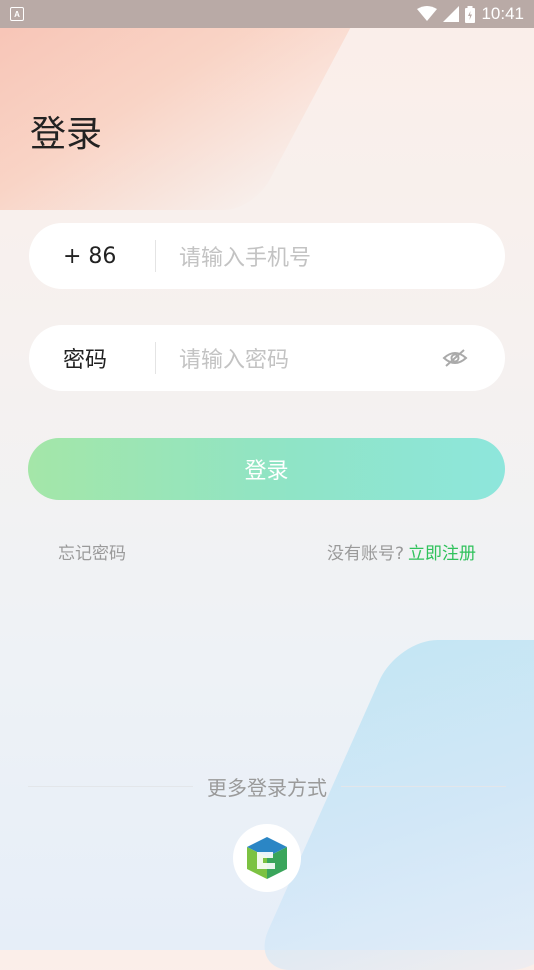 This screenshot has height=970, width=534. Describe the element at coordinates (310, 358) in the screenshot. I see `password-input: 请输入密码` at that location.